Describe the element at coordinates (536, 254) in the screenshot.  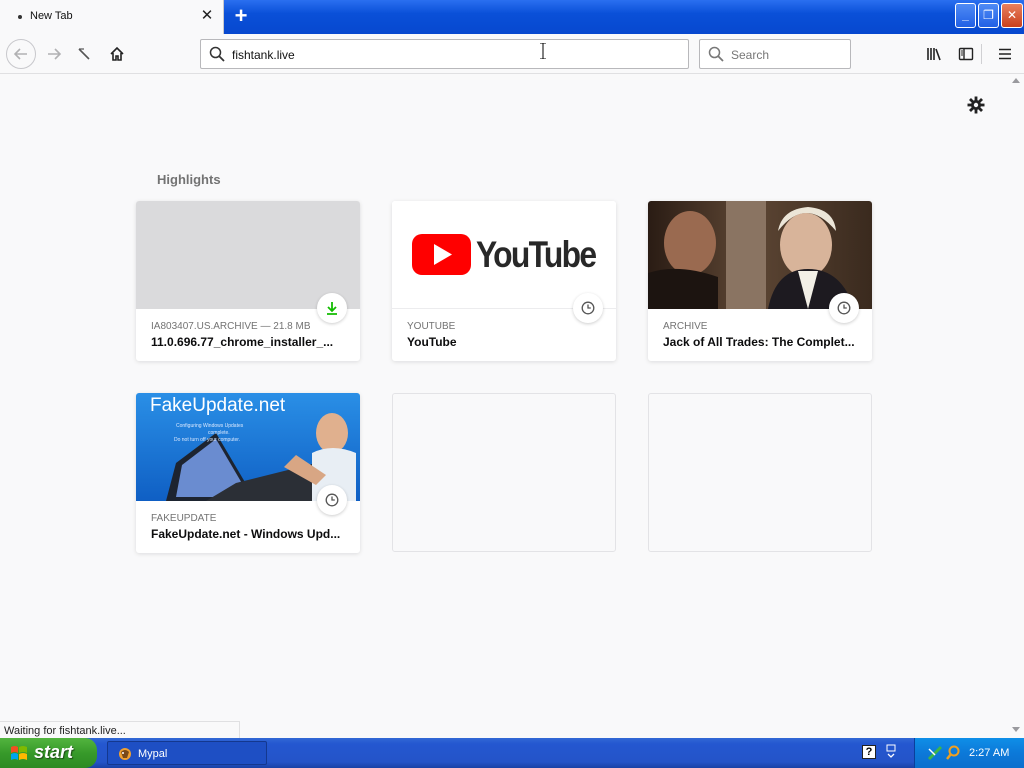
I see `youtube-logo-text: YouTube` at that location.